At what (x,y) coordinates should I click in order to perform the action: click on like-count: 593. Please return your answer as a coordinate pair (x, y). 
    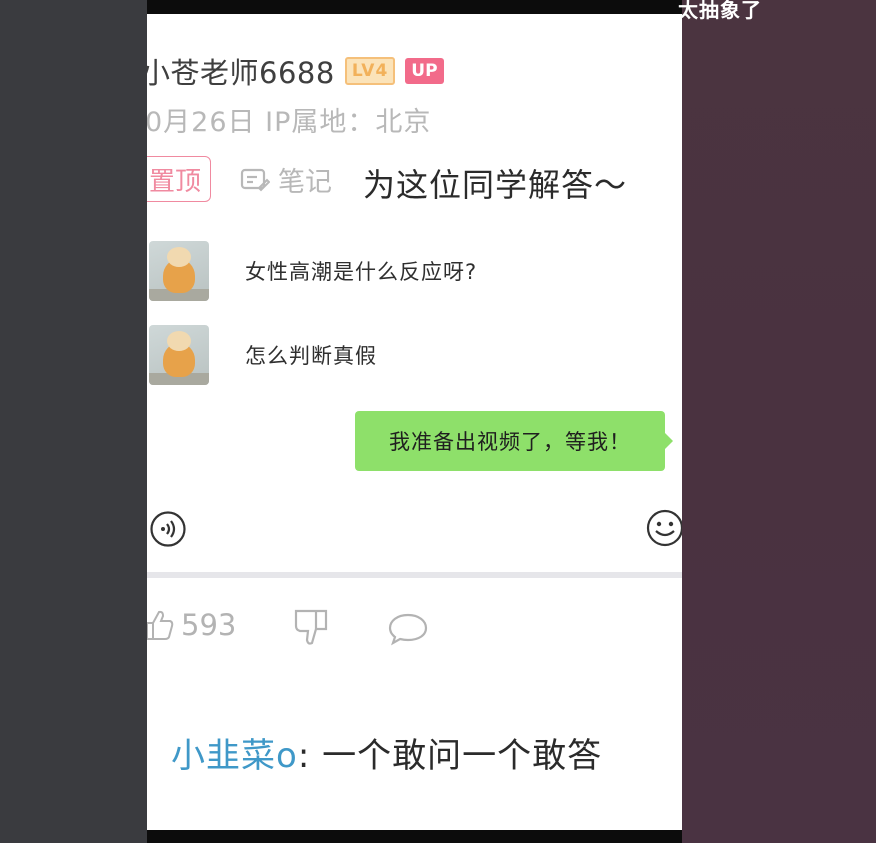
    Looking at the image, I should click on (209, 625).